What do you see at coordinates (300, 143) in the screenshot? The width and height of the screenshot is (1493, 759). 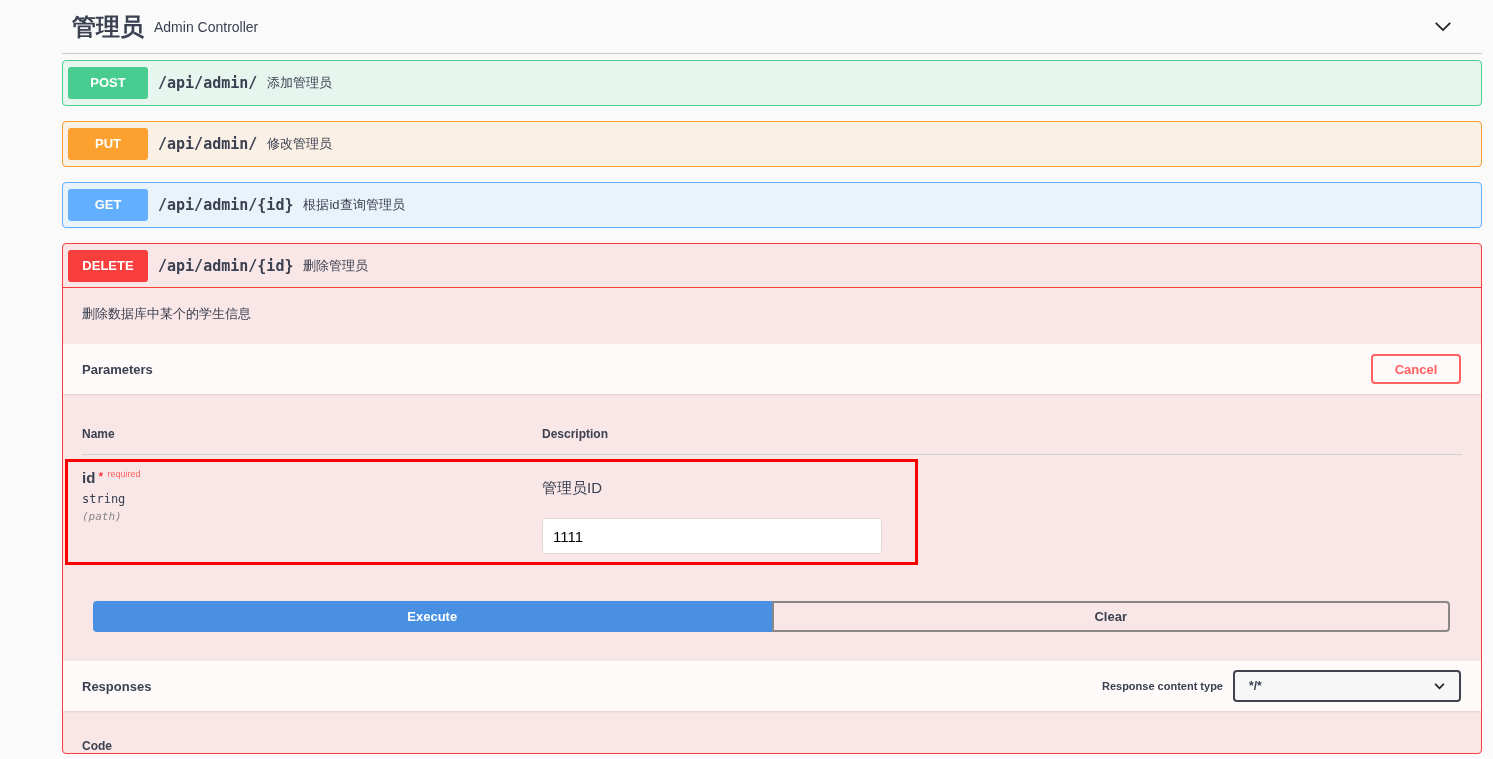 I see `endpoint-summary: 修改管理员` at bounding box center [300, 143].